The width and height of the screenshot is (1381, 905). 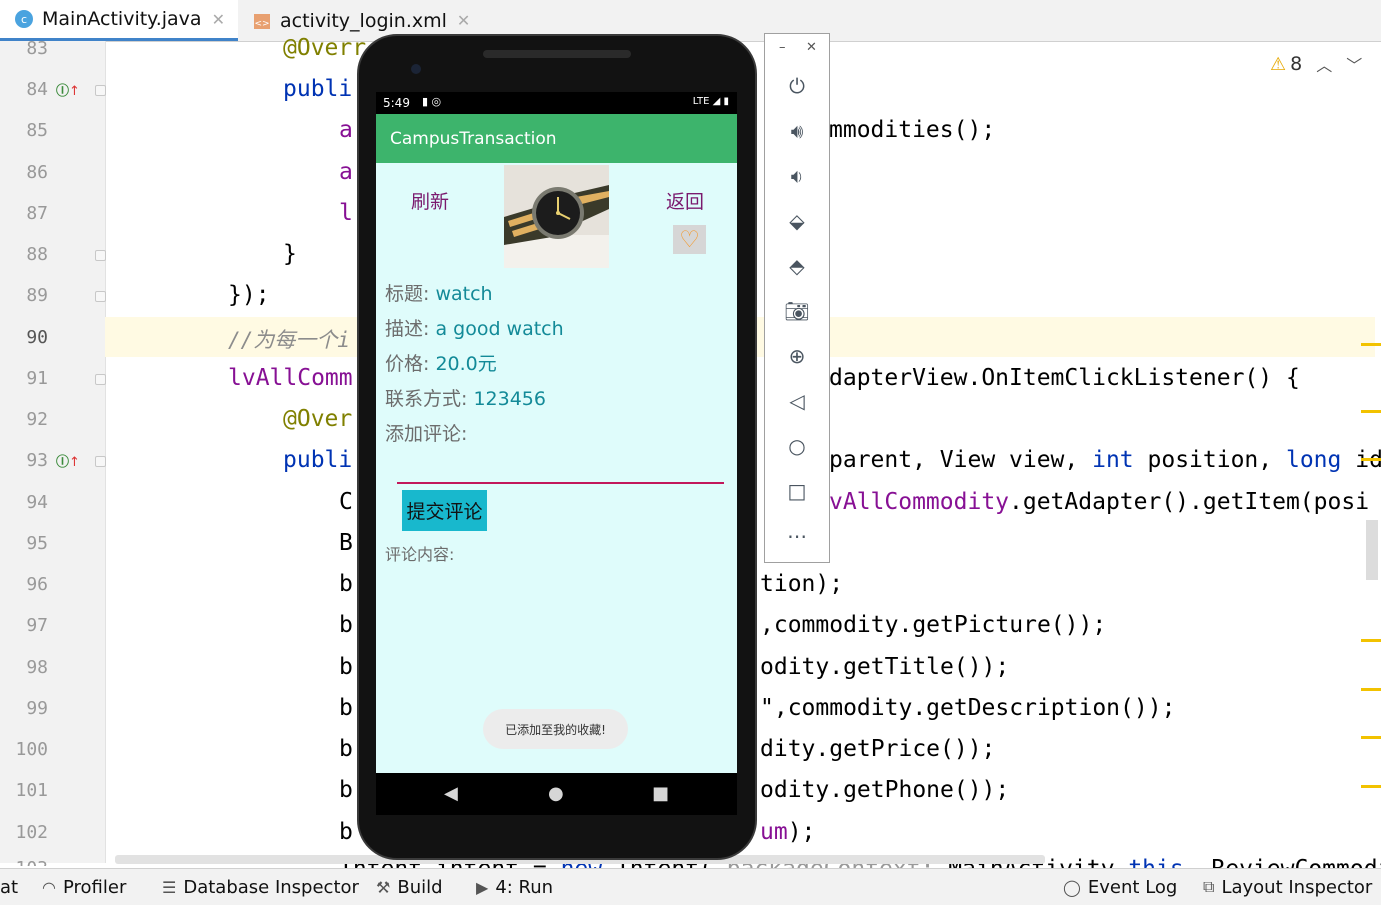 What do you see at coordinates (24, 862) in the screenshot?
I see `line-number: 103` at bounding box center [24, 862].